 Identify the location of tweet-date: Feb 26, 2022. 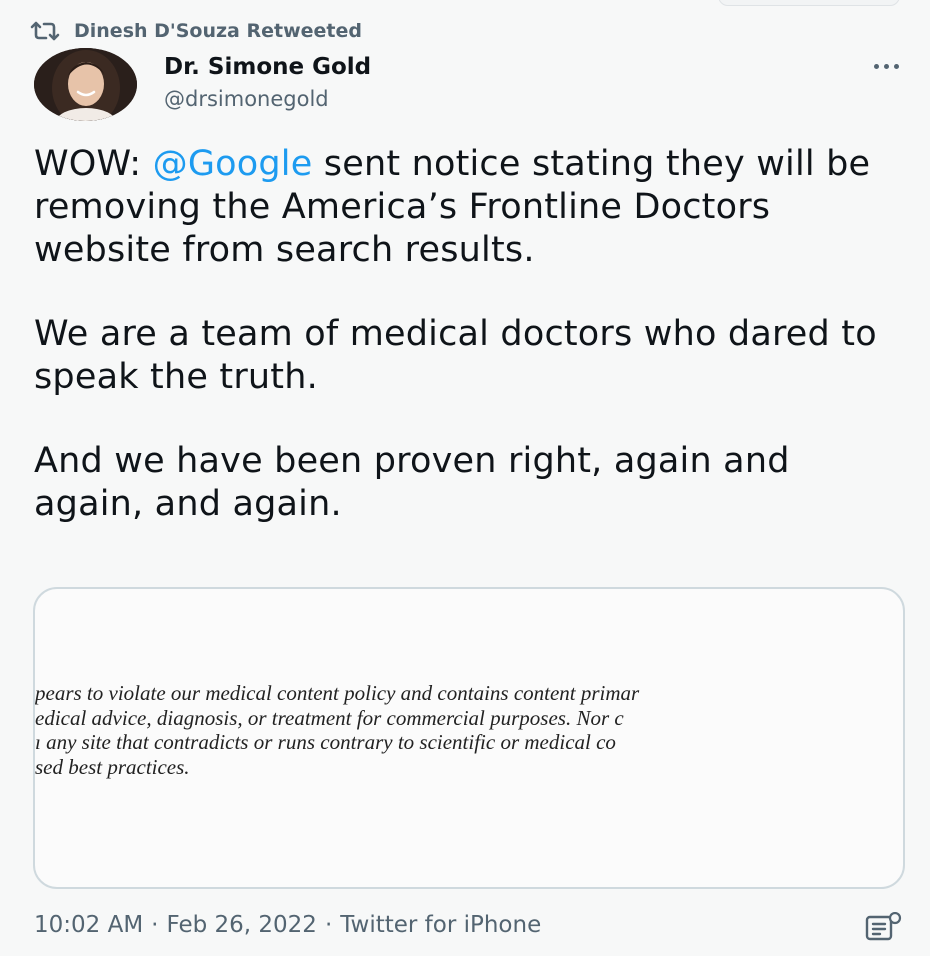
(241, 925).